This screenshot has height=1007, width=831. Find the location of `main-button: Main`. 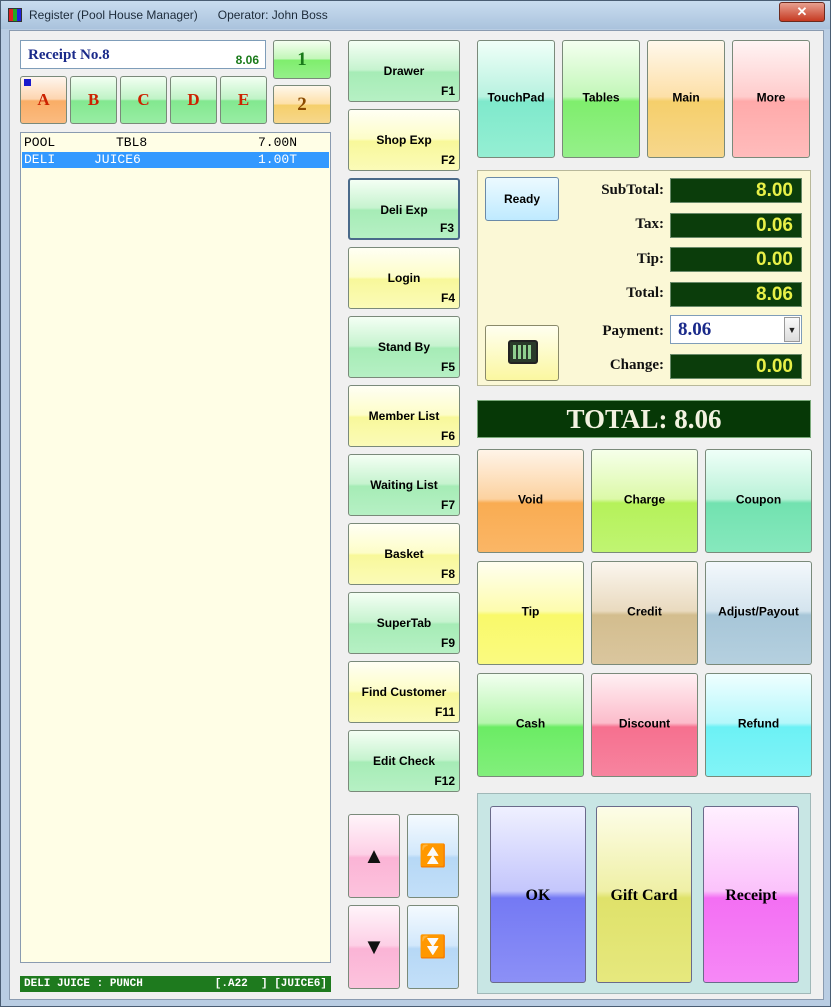

main-button: Main is located at coordinates (686, 99).